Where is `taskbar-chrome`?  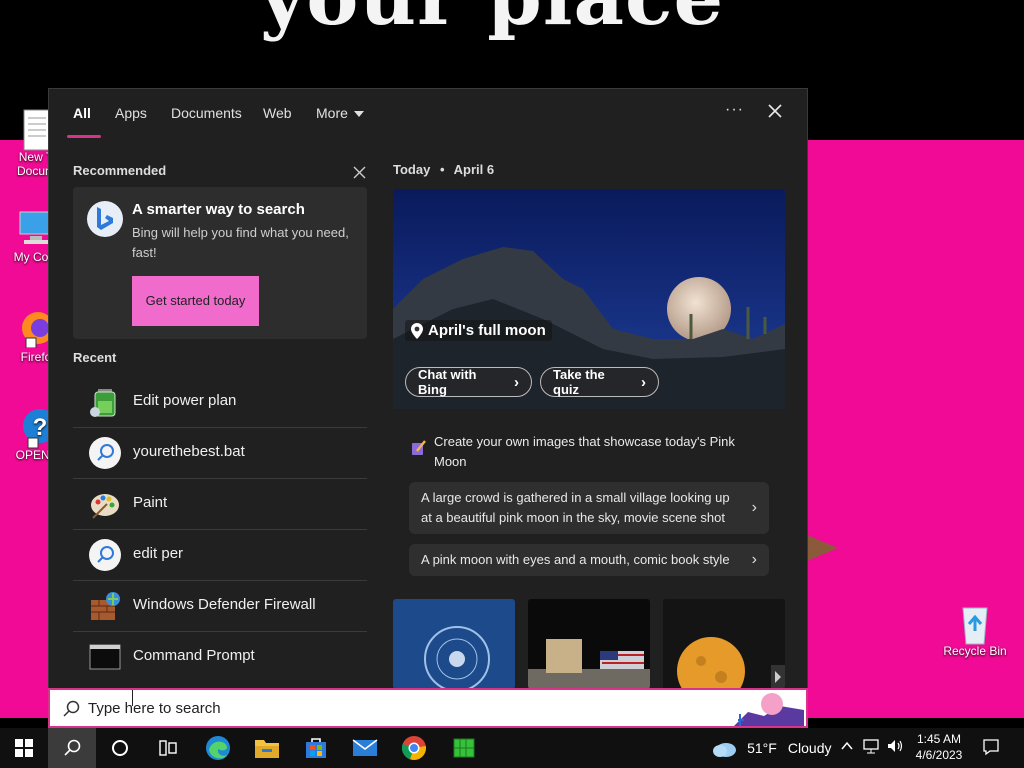
taskbar-chrome is located at coordinates (414, 748).